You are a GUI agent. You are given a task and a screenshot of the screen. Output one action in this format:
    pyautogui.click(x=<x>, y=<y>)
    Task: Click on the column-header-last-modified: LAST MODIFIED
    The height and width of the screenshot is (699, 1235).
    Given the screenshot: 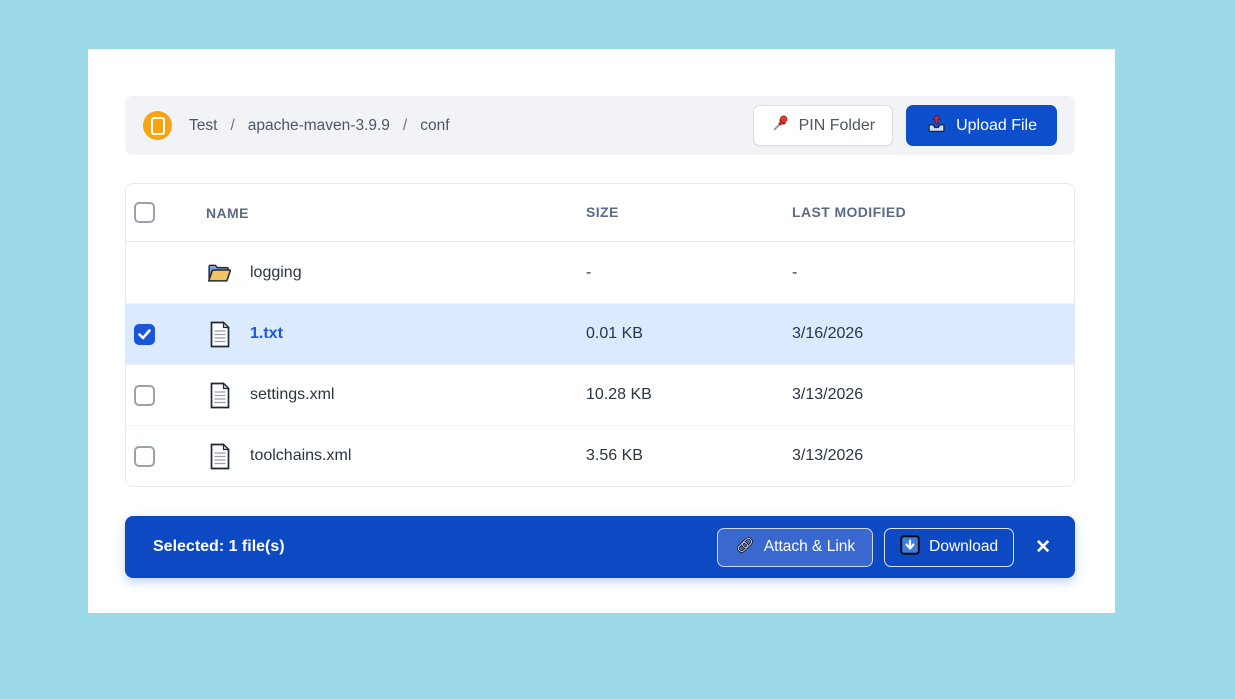 What is the action you would take?
    pyautogui.click(x=849, y=211)
    